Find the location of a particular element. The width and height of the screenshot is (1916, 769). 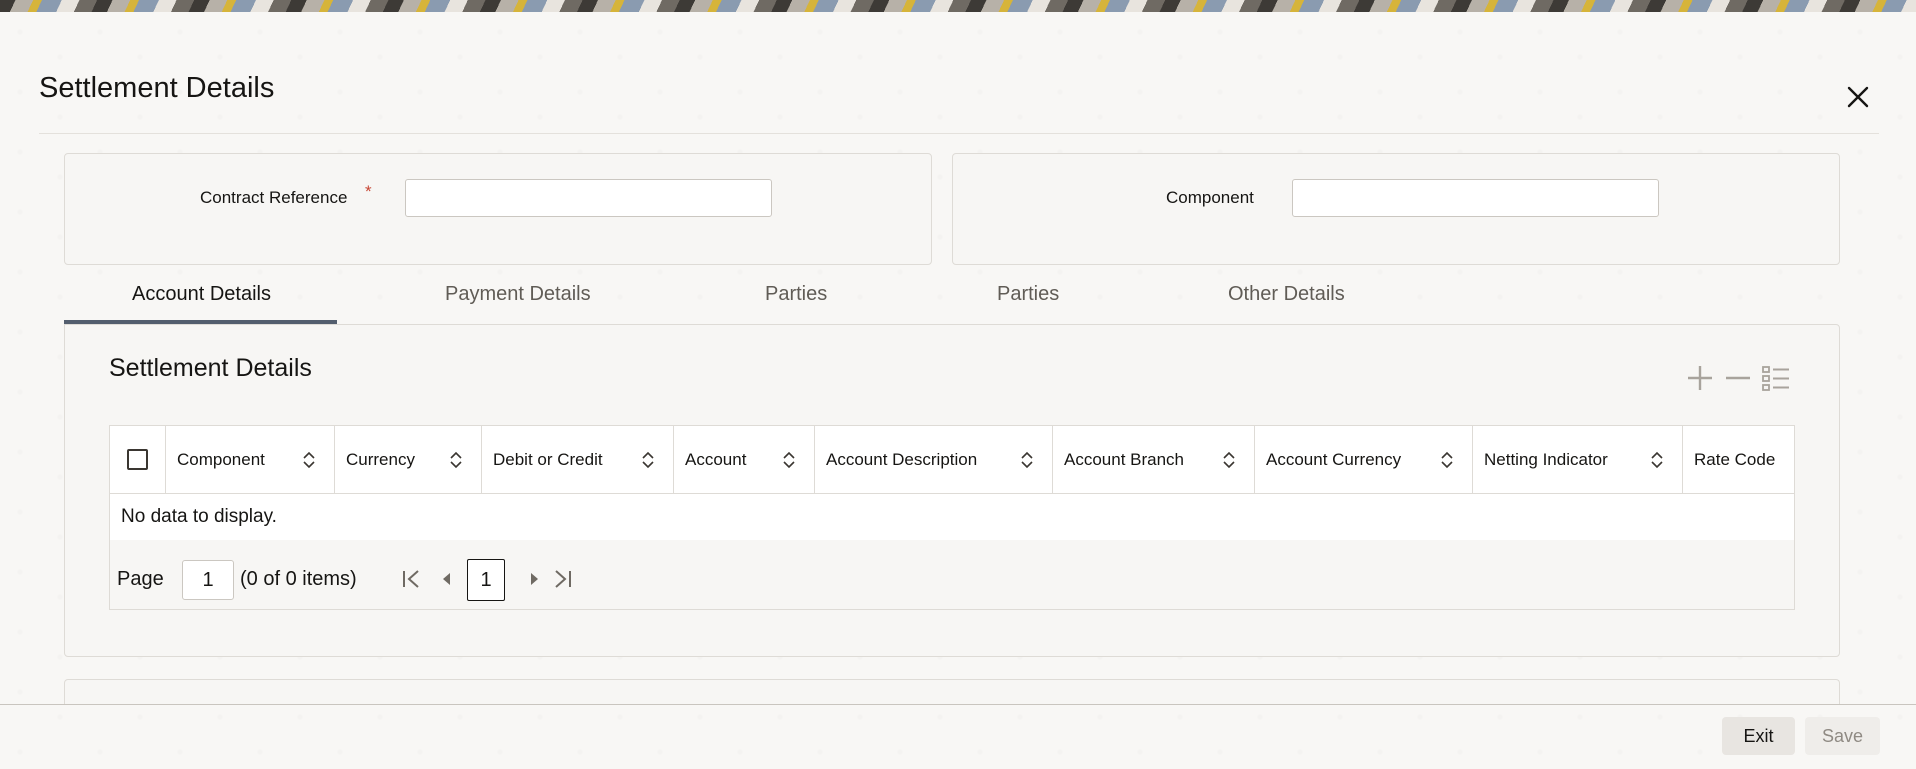

previous-page-icon is located at coordinates (447, 579).